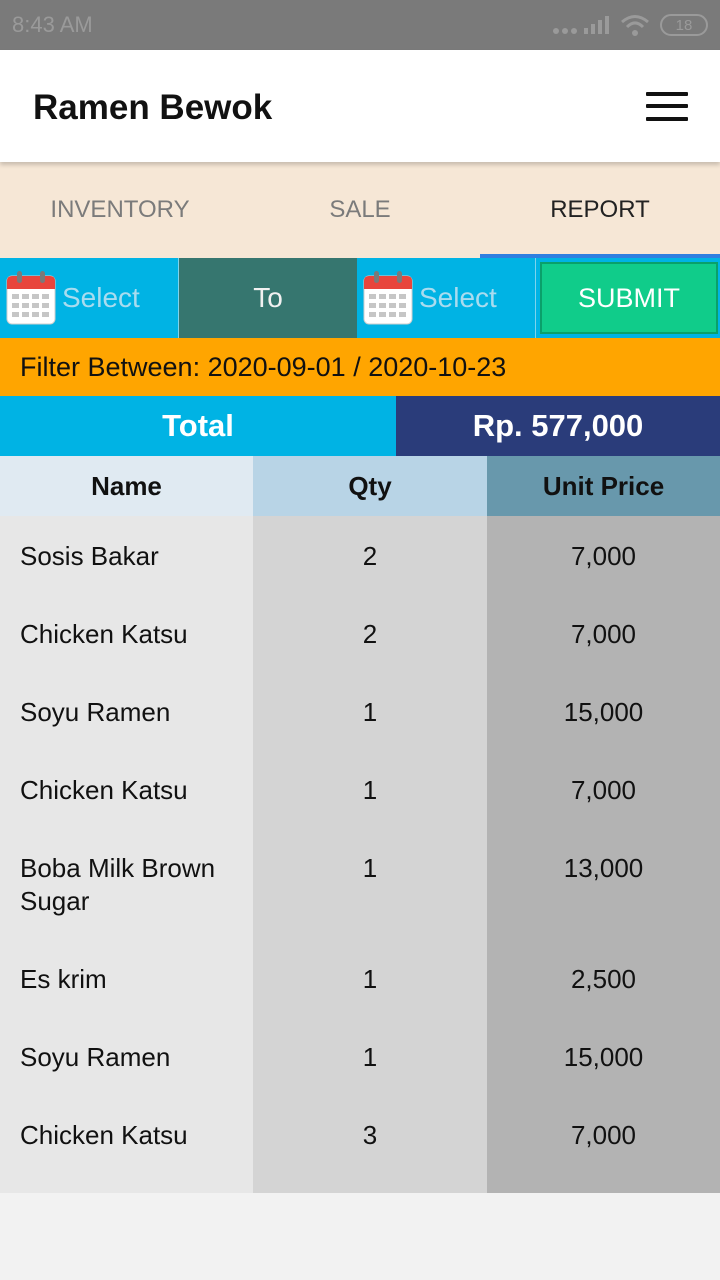  What do you see at coordinates (360, 25) in the screenshot?
I see `status-bar: 8:43 AM 18` at bounding box center [360, 25].